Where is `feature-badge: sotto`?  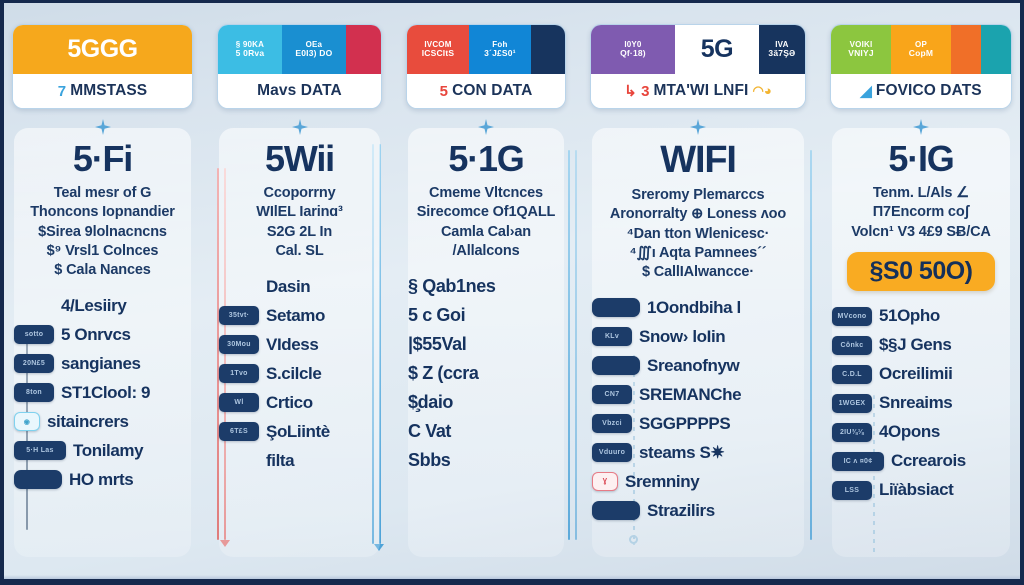
feature-badge: sotto is located at coordinates (34, 335).